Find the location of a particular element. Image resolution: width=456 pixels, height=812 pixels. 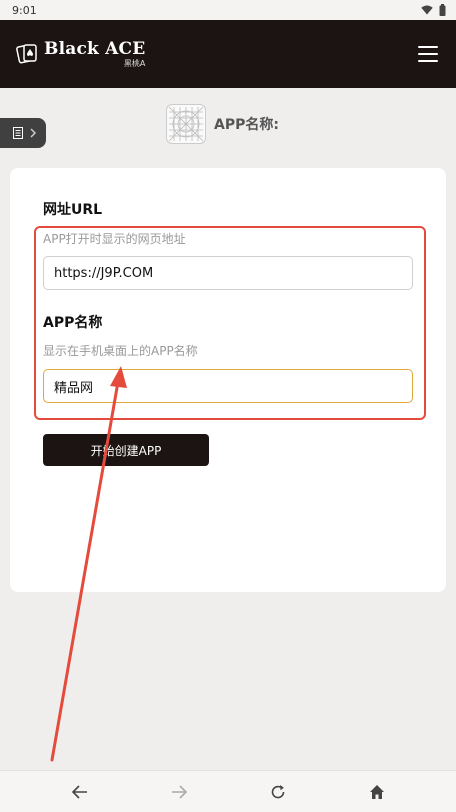

hamburger-icon is located at coordinates (428, 54).